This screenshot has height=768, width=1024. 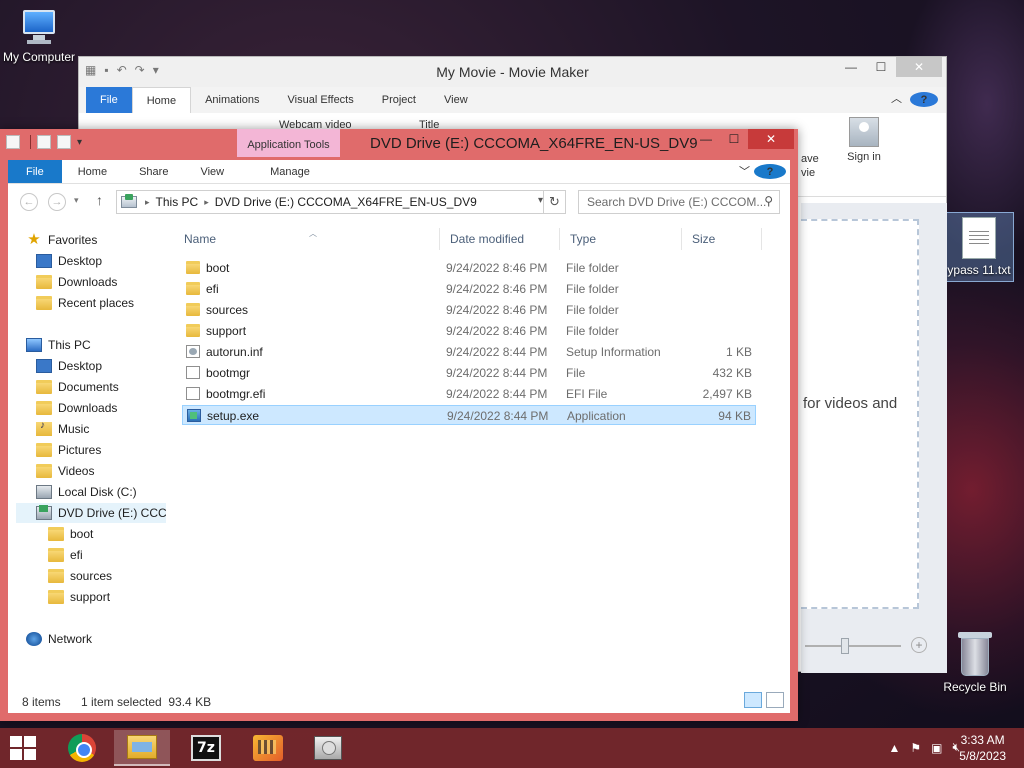 I want to click on refresh-icon: ↻, so click(x=554, y=202).